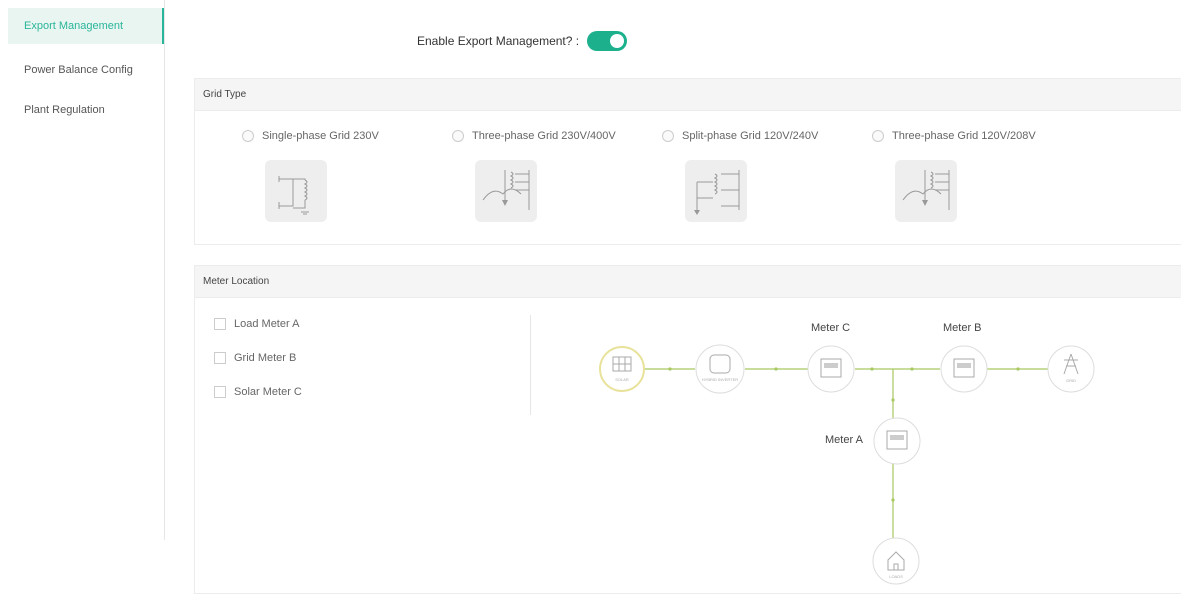 This screenshot has height=594, width=1181. What do you see at coordinates (688, 95) in the screenshot?
I see `grid-type-title: Grid Type` at bounding box center [688, 95].